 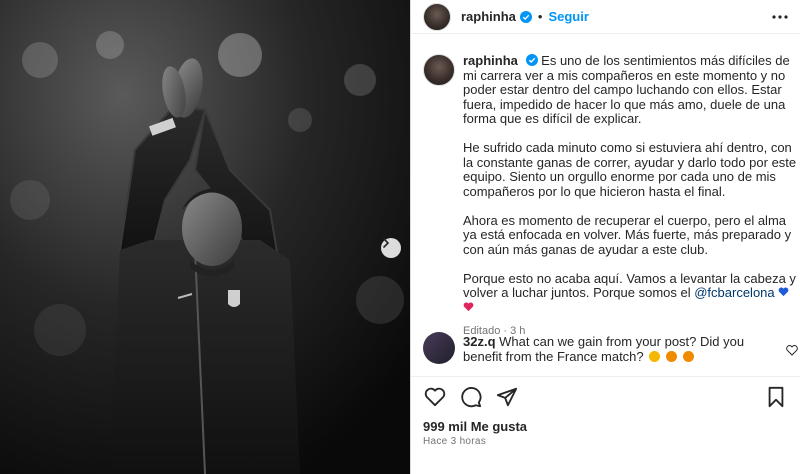 I want to click on post-actions, so click(x=605, y=396).